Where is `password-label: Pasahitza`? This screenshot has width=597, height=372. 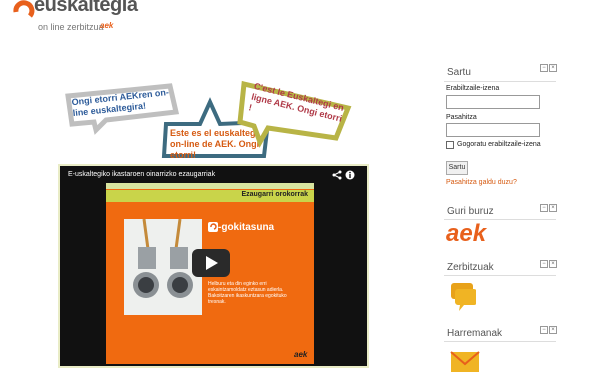 password-label: Pasahitza is located at coordinates (461, 117).